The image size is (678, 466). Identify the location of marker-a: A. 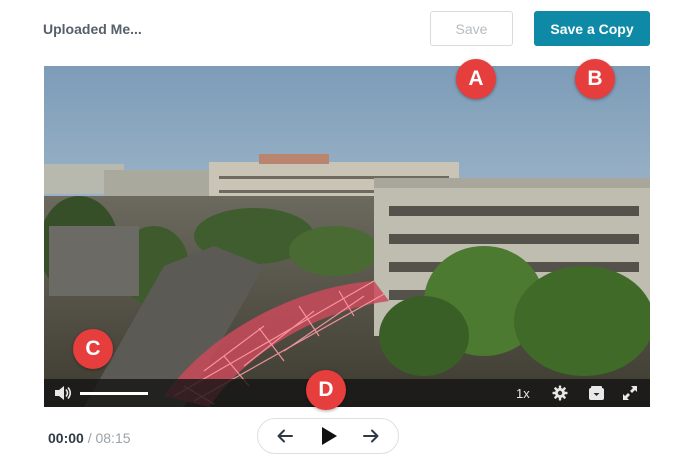
(476, 79).